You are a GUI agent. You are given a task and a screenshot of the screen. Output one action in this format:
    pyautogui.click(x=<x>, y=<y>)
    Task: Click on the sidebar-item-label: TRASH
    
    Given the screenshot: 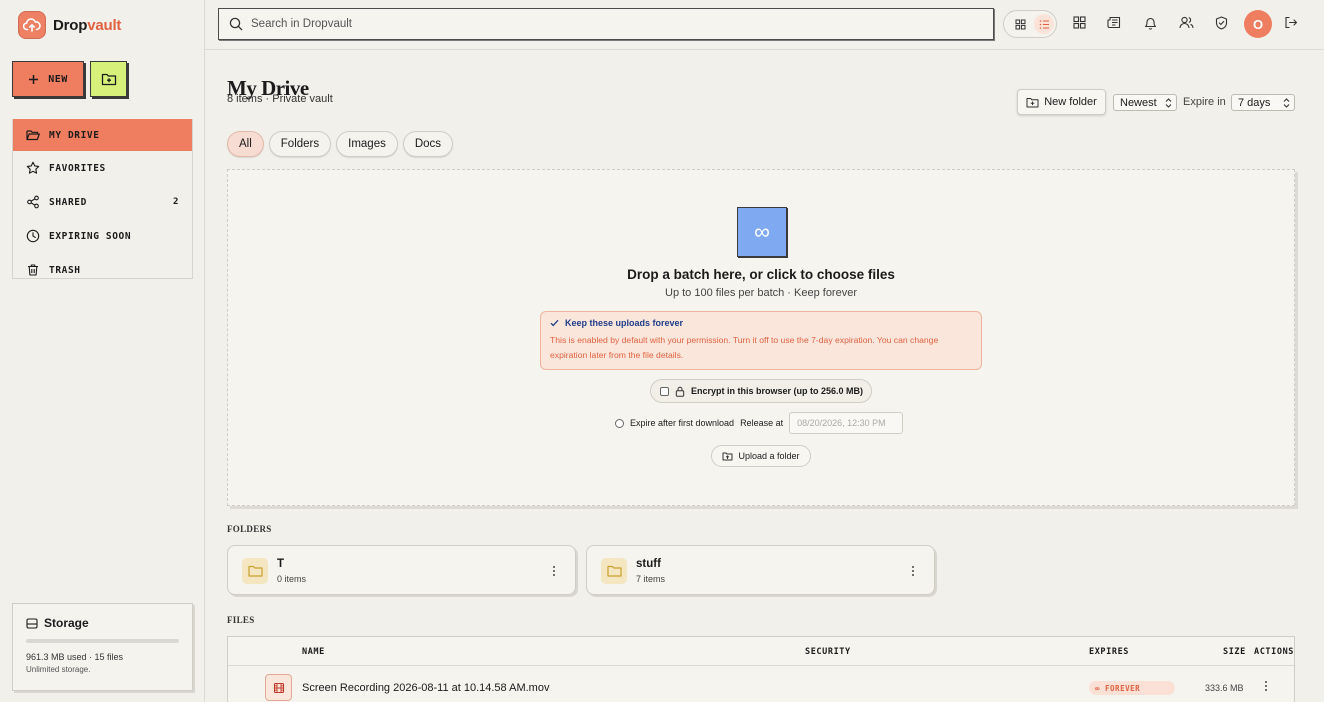 What is the action you would take?
    pyautogui.click(x=65, y=270)
    